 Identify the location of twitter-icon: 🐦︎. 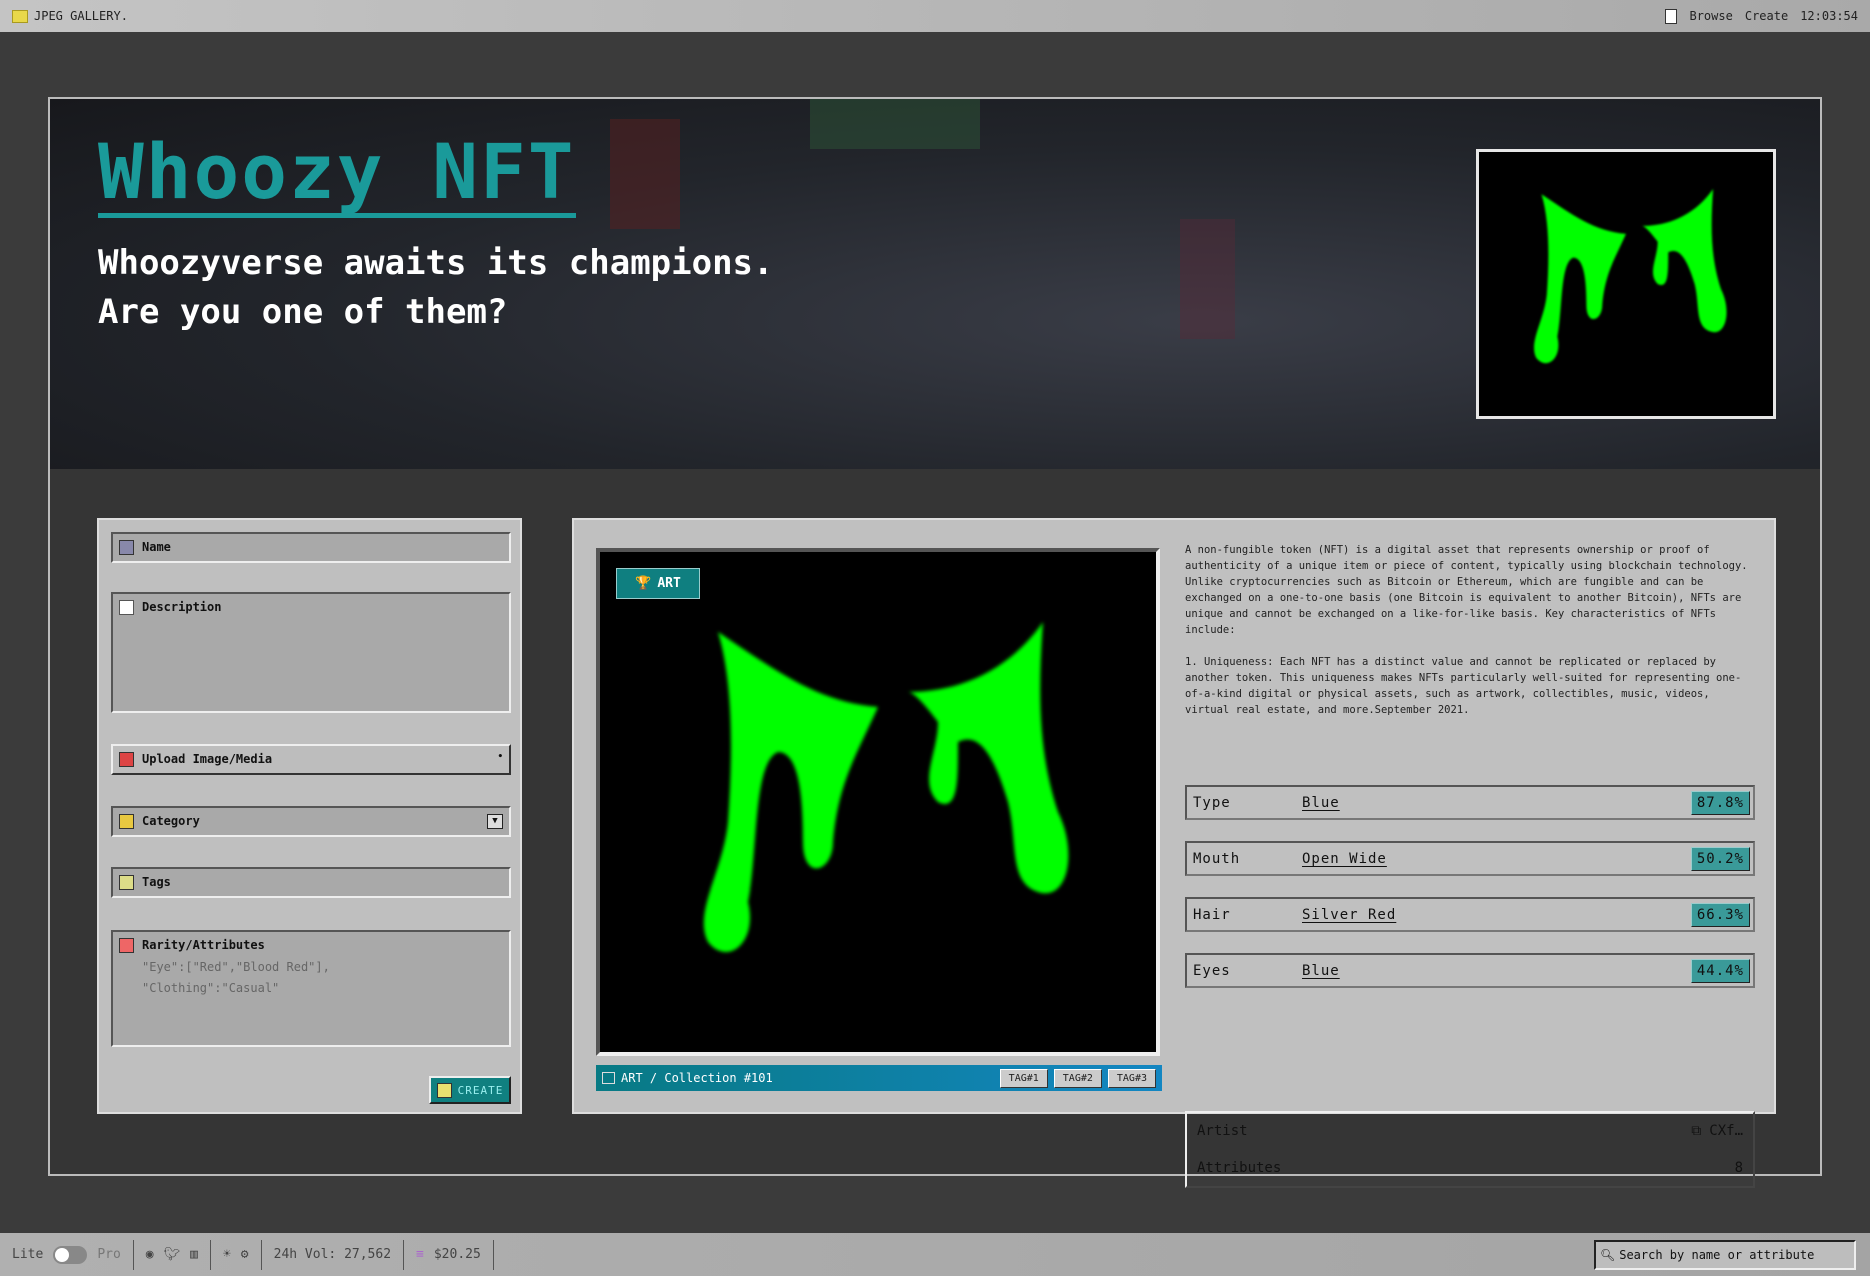
(172, 1254).